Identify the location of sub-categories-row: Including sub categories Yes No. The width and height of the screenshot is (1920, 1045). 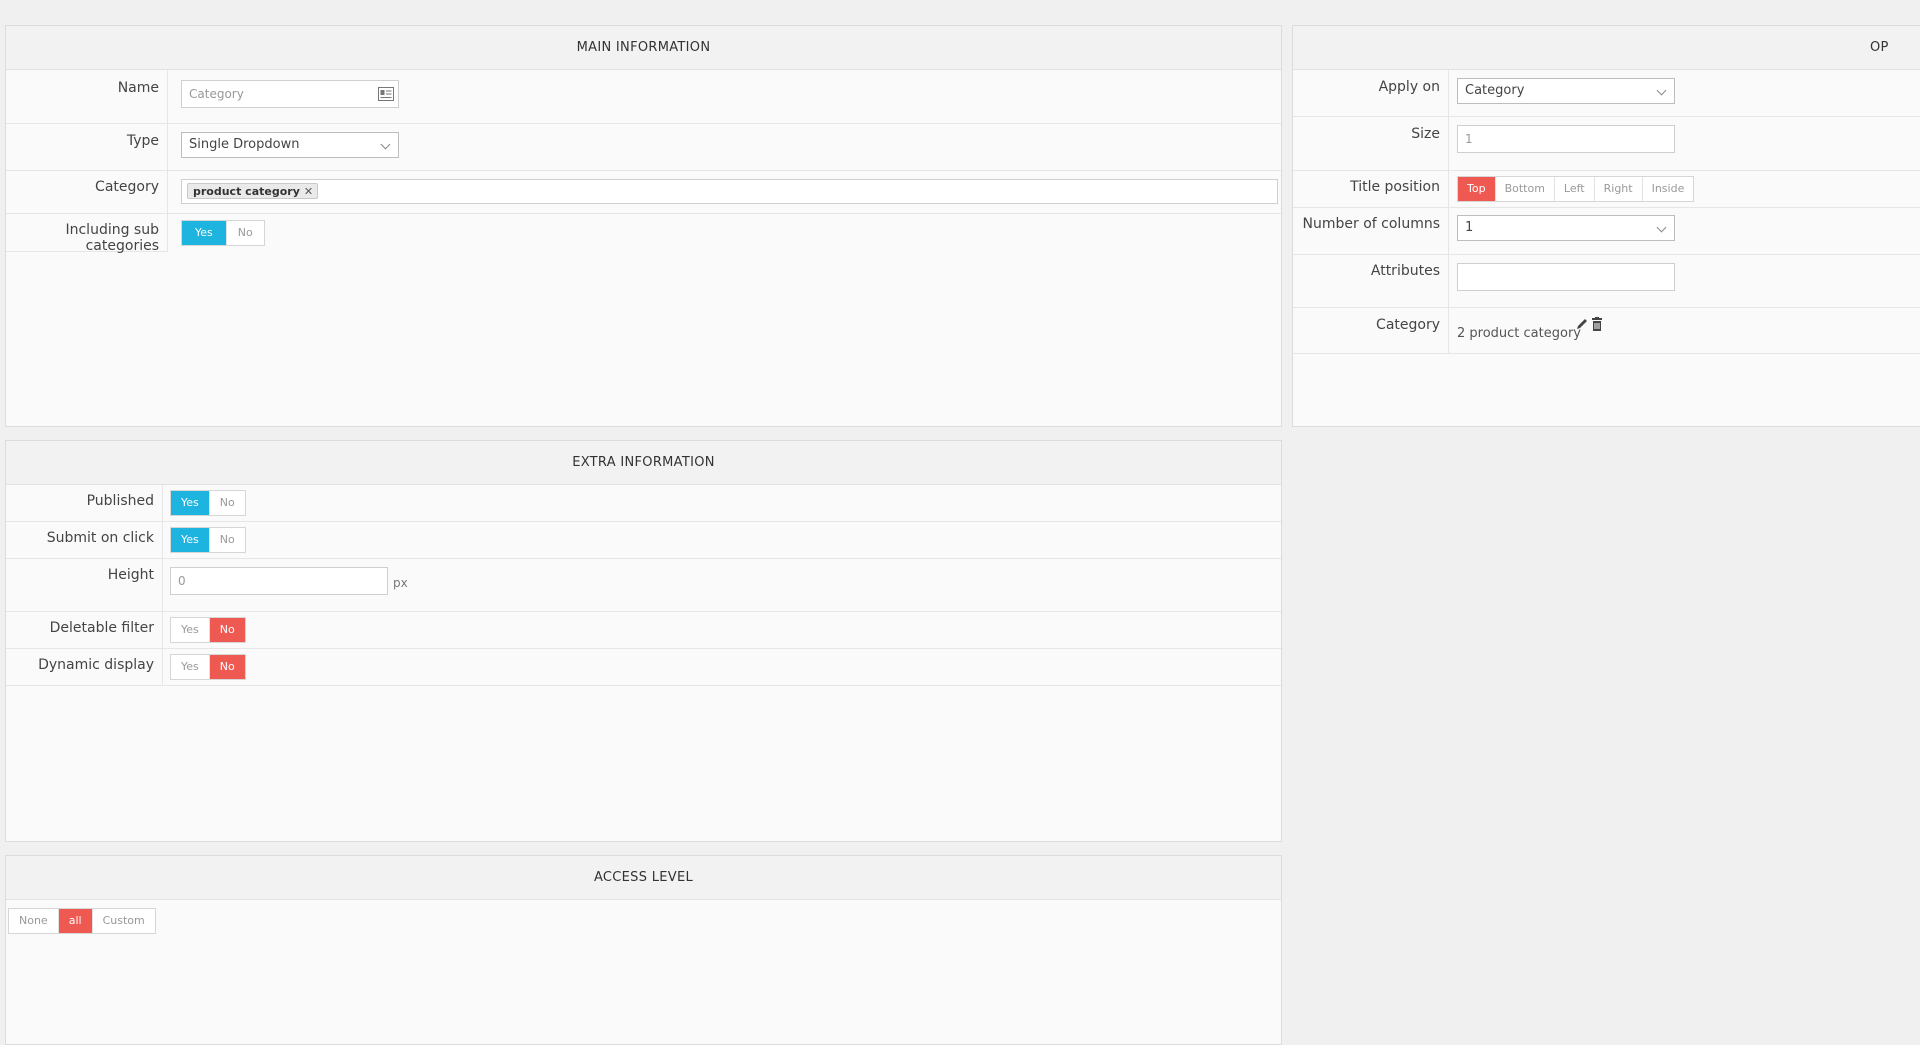
(643, 234).